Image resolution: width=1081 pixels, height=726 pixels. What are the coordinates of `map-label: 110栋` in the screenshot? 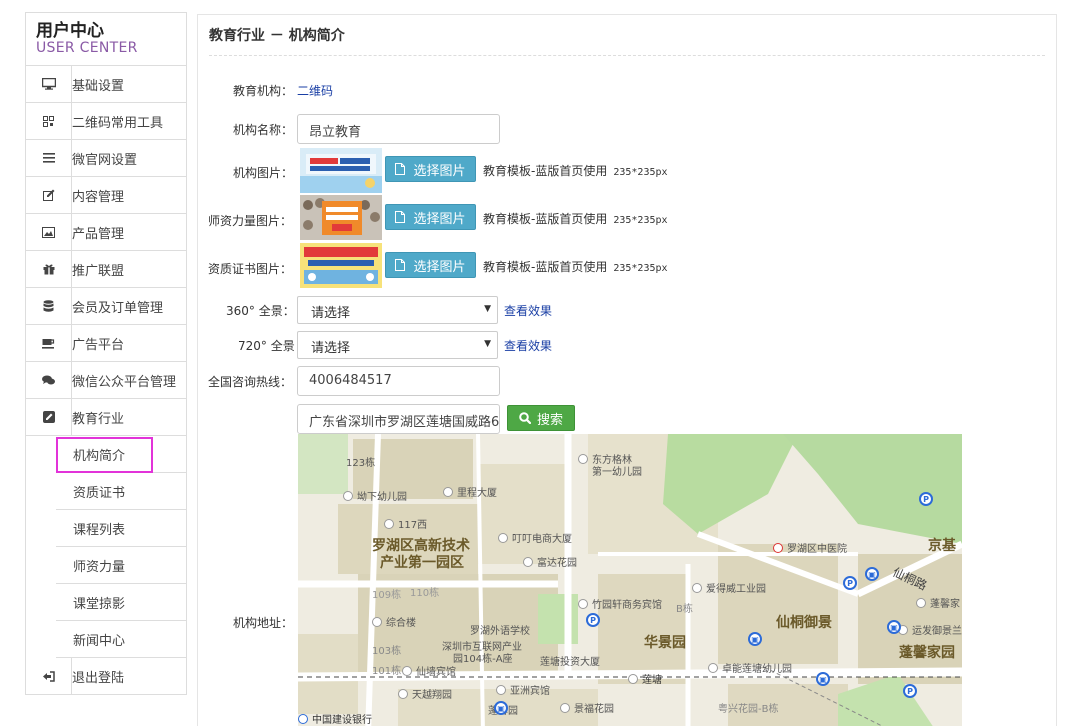 It's located at (425, 593).